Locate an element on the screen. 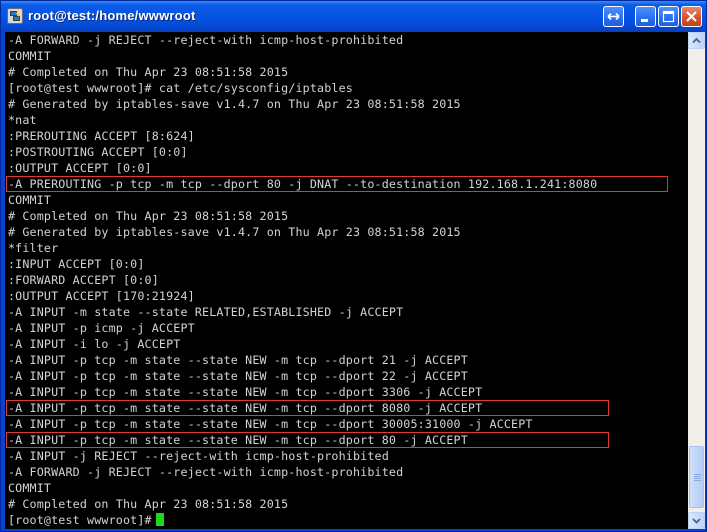 The height and width of the screenshot is (532, 707). double-arrow-icon is located at coordinates (613, 16).